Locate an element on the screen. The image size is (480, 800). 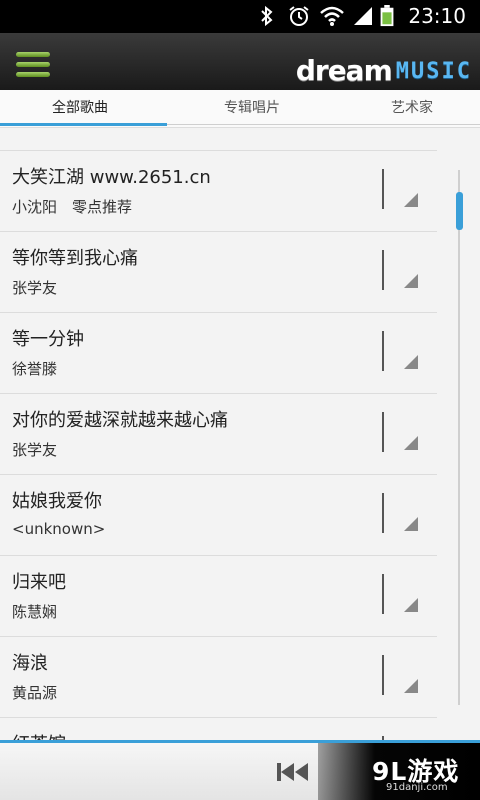
song-title: 海浪 is located at coordinates (30, 663).